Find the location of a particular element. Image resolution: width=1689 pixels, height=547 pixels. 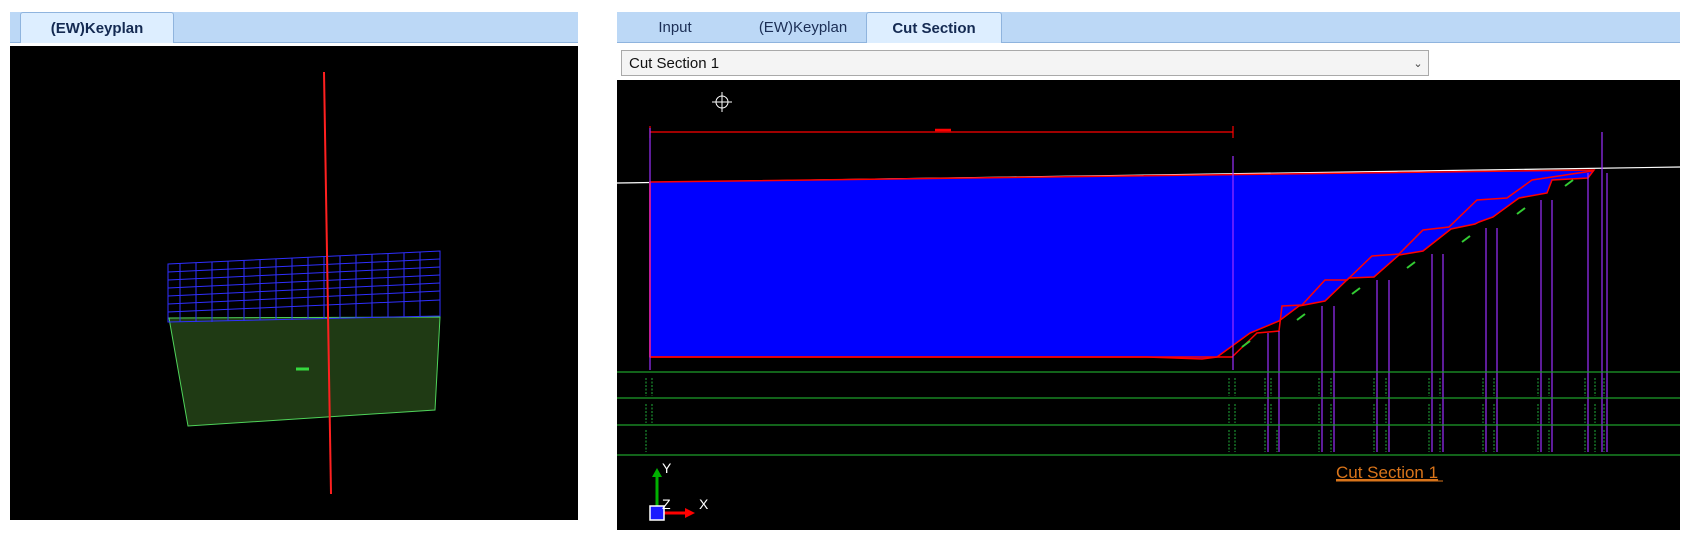

chevron-down-icon: ⌄ is located at coordinates (1418, 63).